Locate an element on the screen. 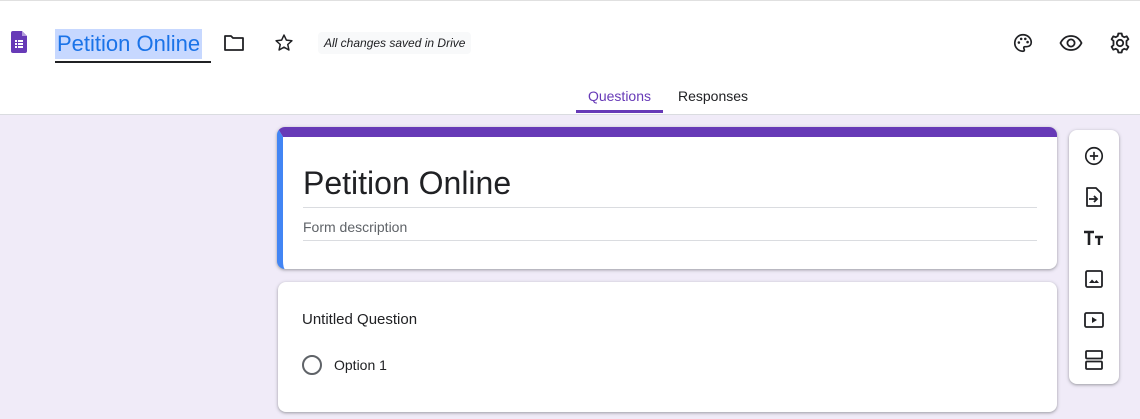  add-title-icon is located at coordinates (1093, 237).